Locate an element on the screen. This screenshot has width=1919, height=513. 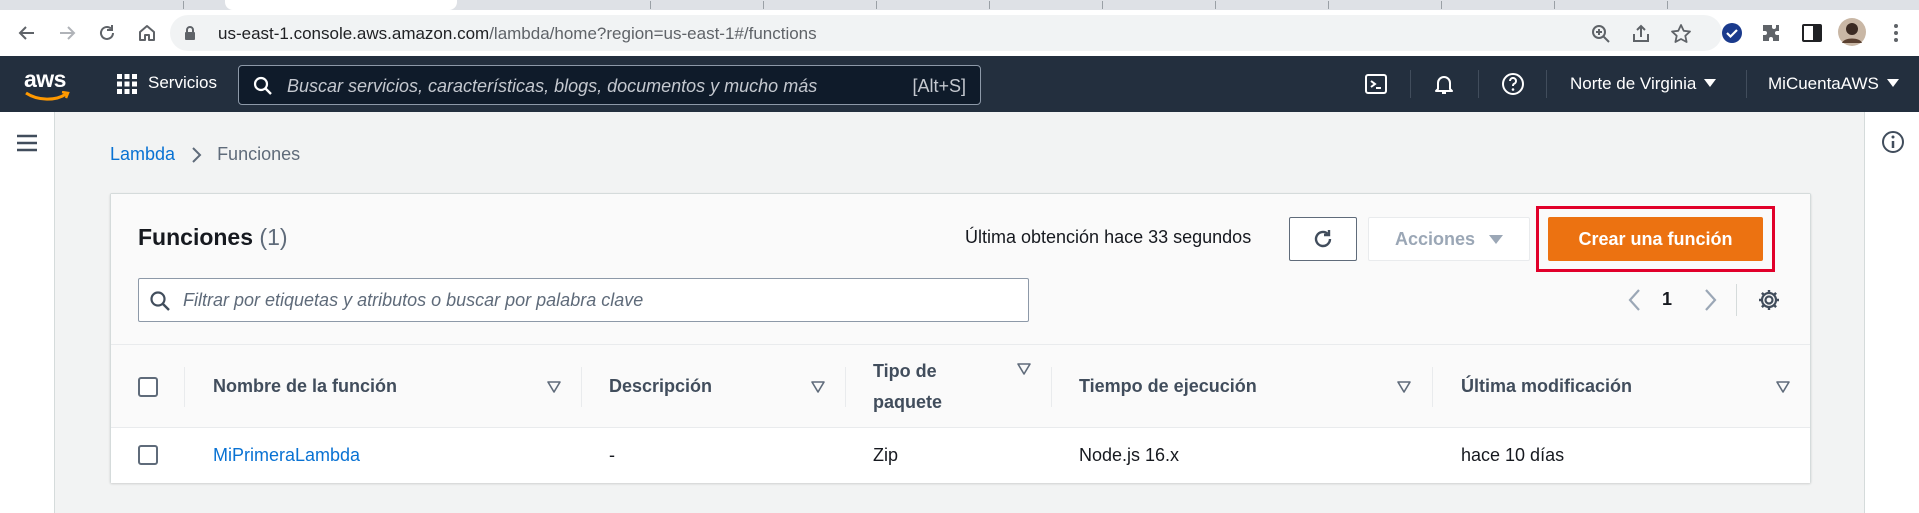
chevron-left-icon is located at coordinates (1635, 300).